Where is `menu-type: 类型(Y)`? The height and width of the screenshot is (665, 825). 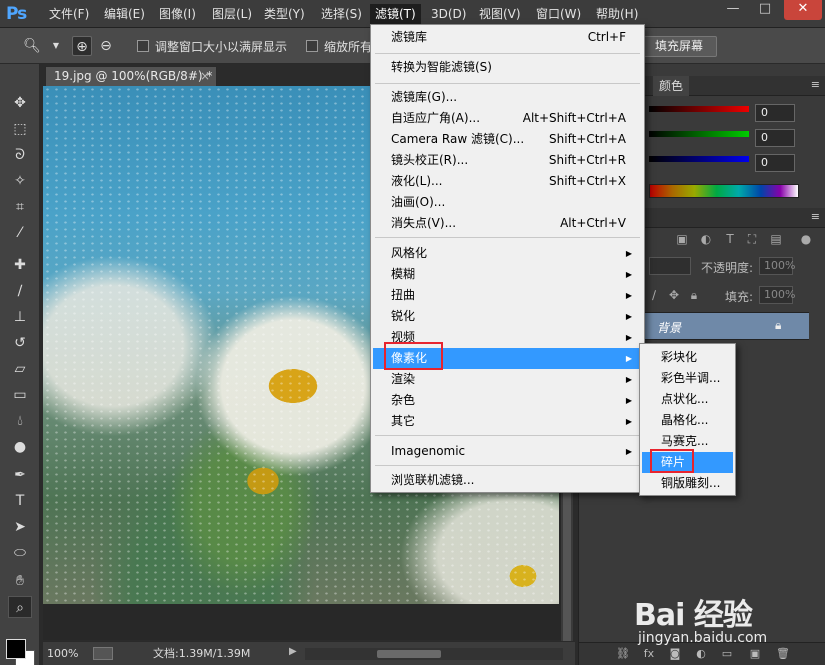 menu-type: 类型(Y) is located at coordinates (284, 14).